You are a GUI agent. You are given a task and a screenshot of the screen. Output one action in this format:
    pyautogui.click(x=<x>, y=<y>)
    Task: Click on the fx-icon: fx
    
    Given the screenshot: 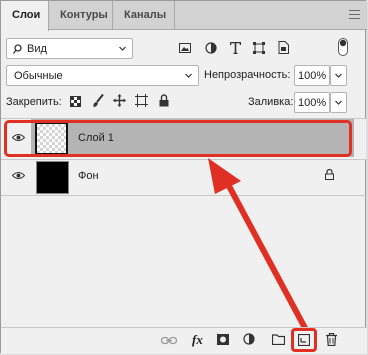 What is the action you would take?
    pyautogui.click(x=197, y=340)
    